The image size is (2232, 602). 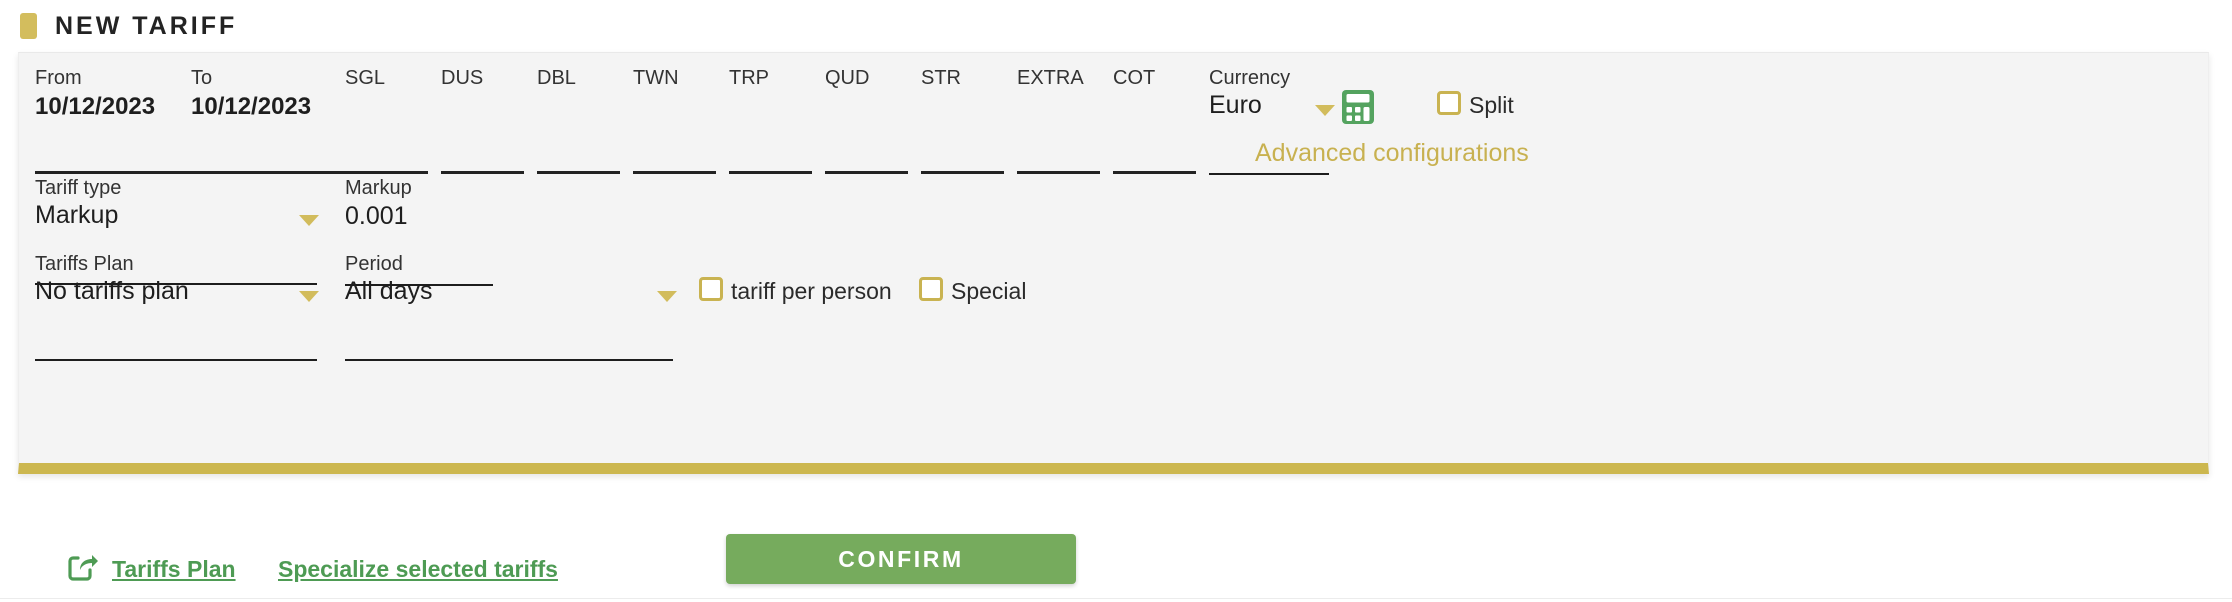 I want to click on tariffs-plan-link: Tariffs Plan, so click(x=174, y=569).